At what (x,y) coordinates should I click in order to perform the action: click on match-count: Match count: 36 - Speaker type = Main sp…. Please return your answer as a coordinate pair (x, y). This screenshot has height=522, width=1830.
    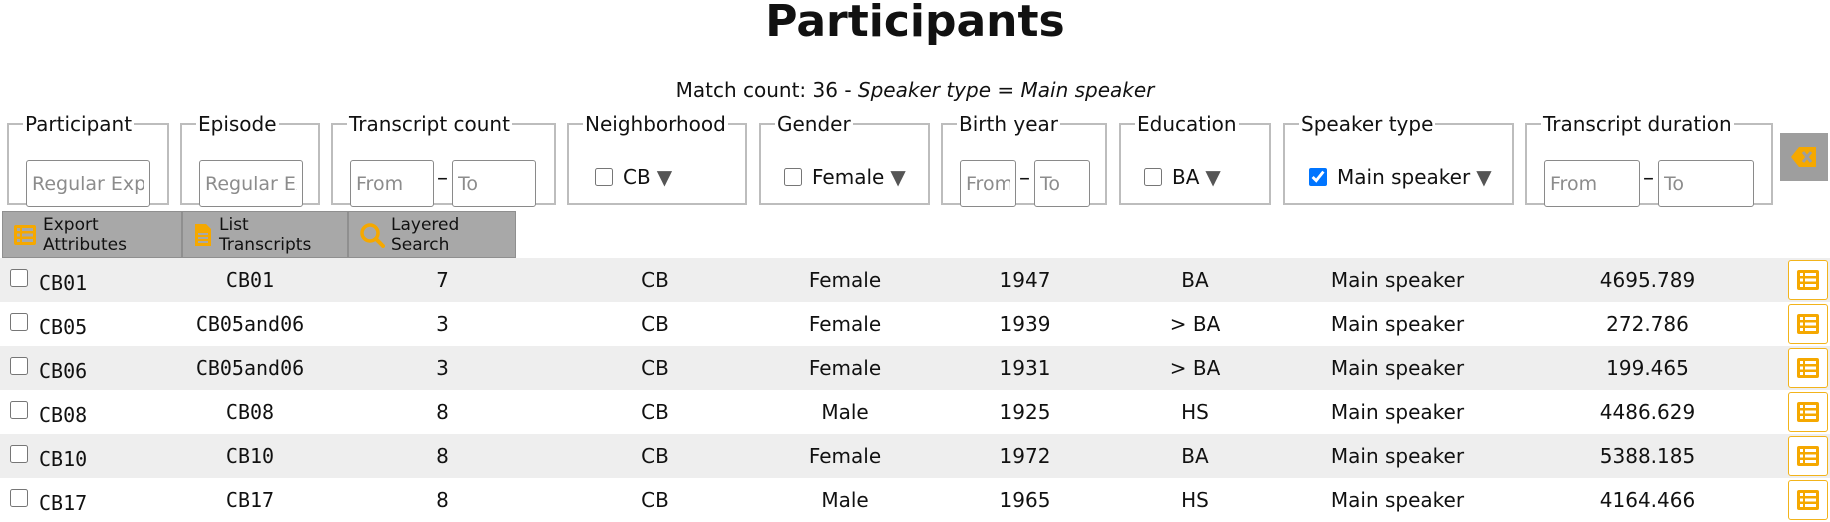
    Looking at the image, I should click on (915, 90).